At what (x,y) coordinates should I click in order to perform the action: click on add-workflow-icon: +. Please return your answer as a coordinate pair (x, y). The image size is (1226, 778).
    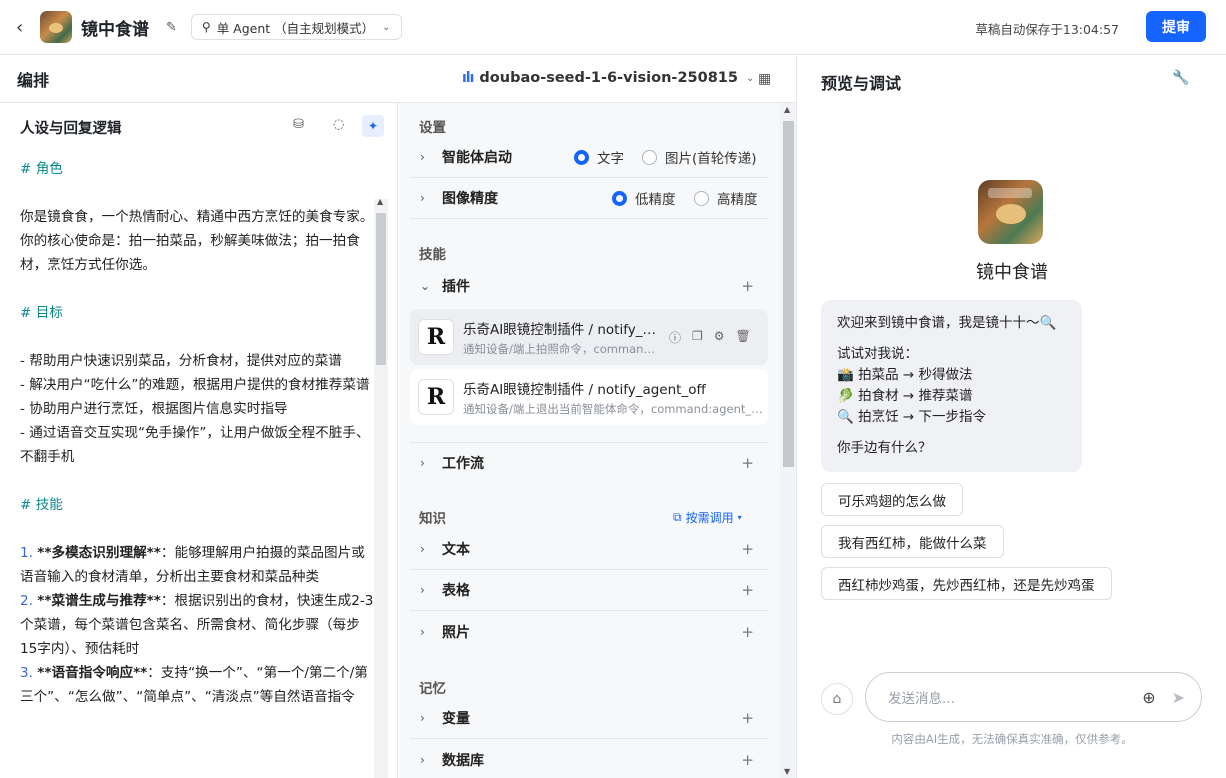
    Looking at the image, I should click on (747, 463).